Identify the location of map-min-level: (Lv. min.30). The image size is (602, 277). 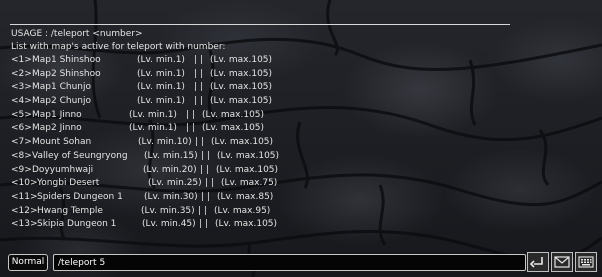
(171, 196).